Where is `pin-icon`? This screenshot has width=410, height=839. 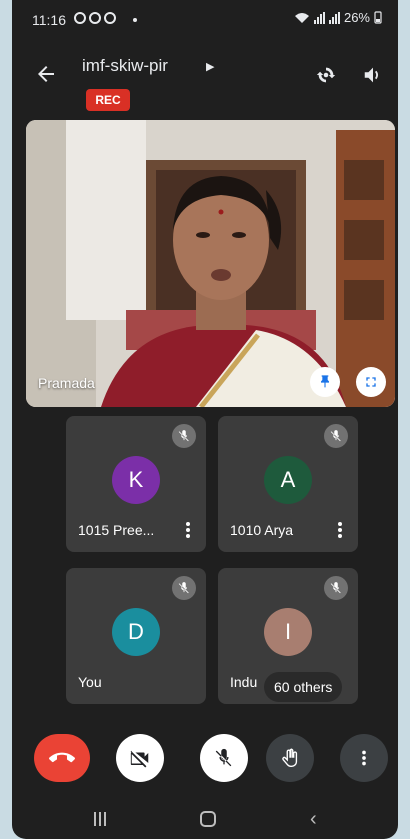
pin-icon is located at coordinates (325, 381).